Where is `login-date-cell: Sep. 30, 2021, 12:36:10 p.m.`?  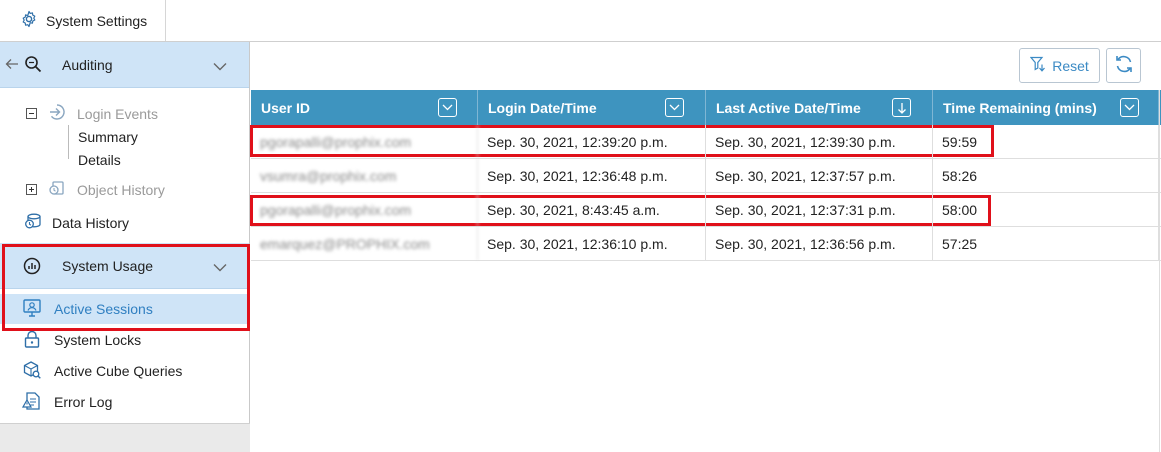 login-date-cell: Sep. 30, 2021, 12:36:10 p.m. is located at coordinates (592, 243).